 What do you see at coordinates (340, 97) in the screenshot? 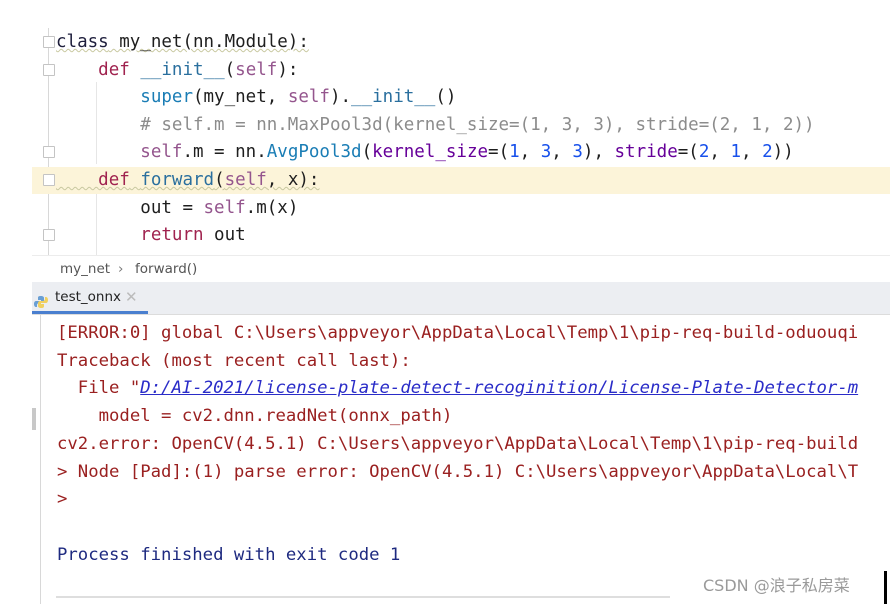
I see `code-token: ).` at bounding box center [340, 97].